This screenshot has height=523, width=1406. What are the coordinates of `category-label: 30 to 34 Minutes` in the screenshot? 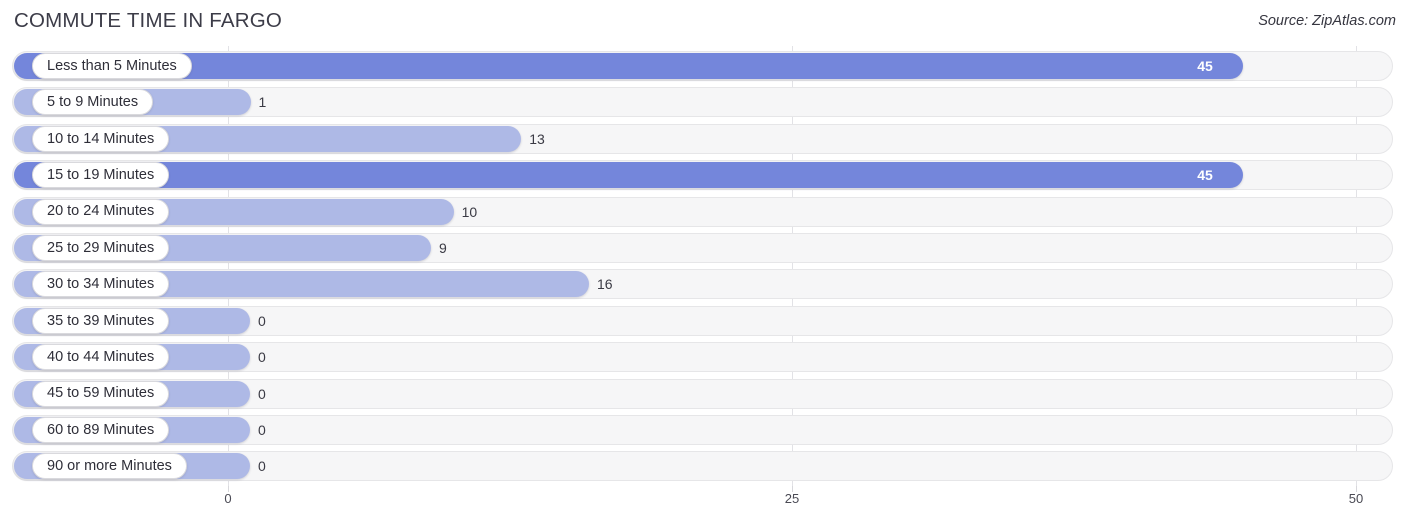 It's located at (101, 284).